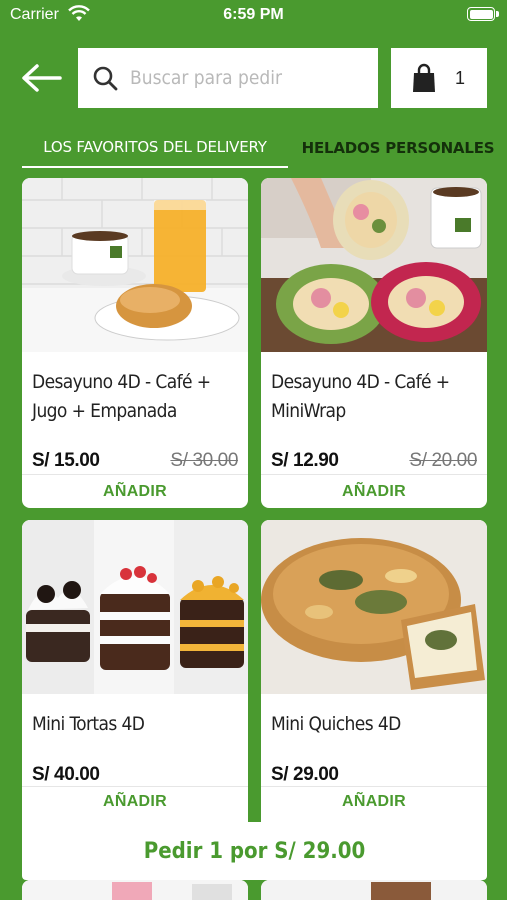  Describe the element at coordinates (245, 78) in the screenshot. I see `search-input` at that location.